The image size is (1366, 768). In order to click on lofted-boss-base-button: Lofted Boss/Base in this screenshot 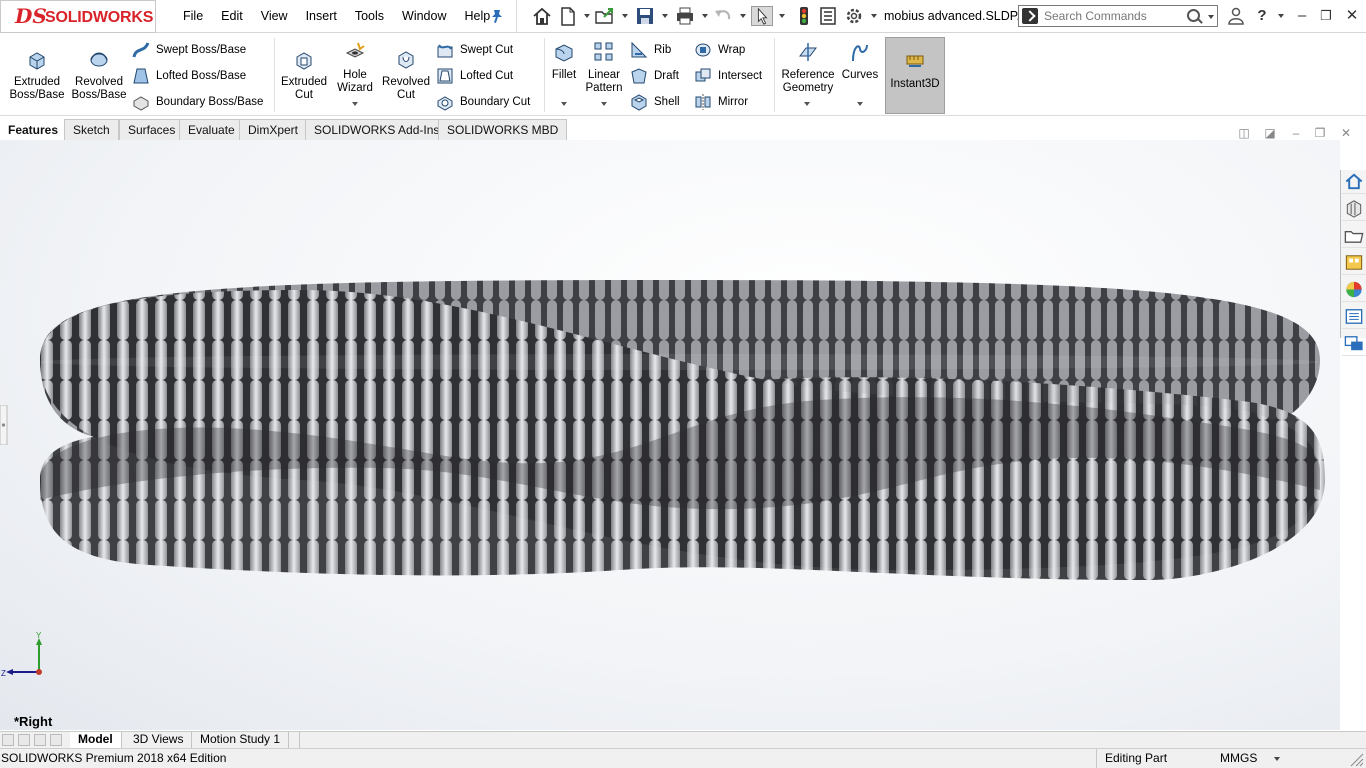, I will do `click(189, 76)`.